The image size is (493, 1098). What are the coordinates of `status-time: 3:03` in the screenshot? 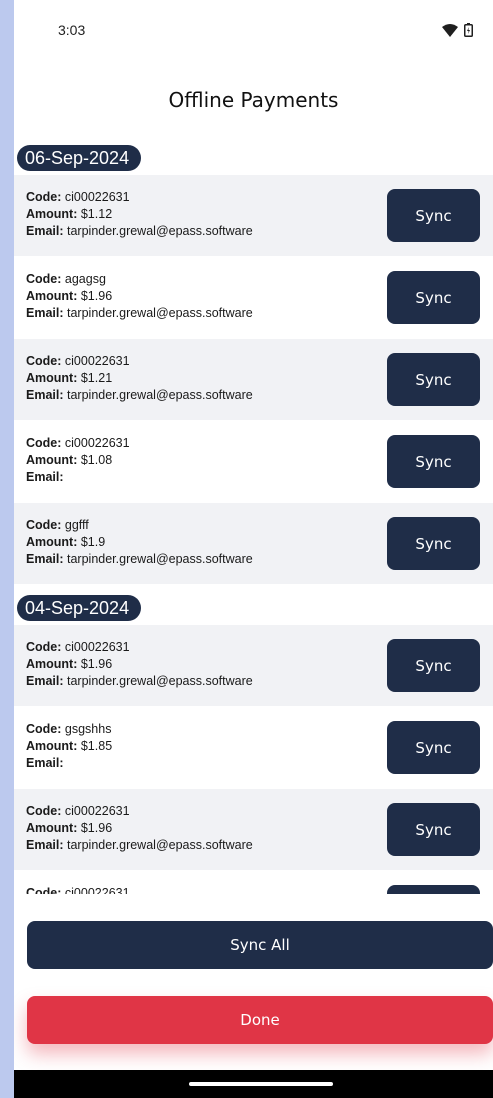 It's located at (72, 30).